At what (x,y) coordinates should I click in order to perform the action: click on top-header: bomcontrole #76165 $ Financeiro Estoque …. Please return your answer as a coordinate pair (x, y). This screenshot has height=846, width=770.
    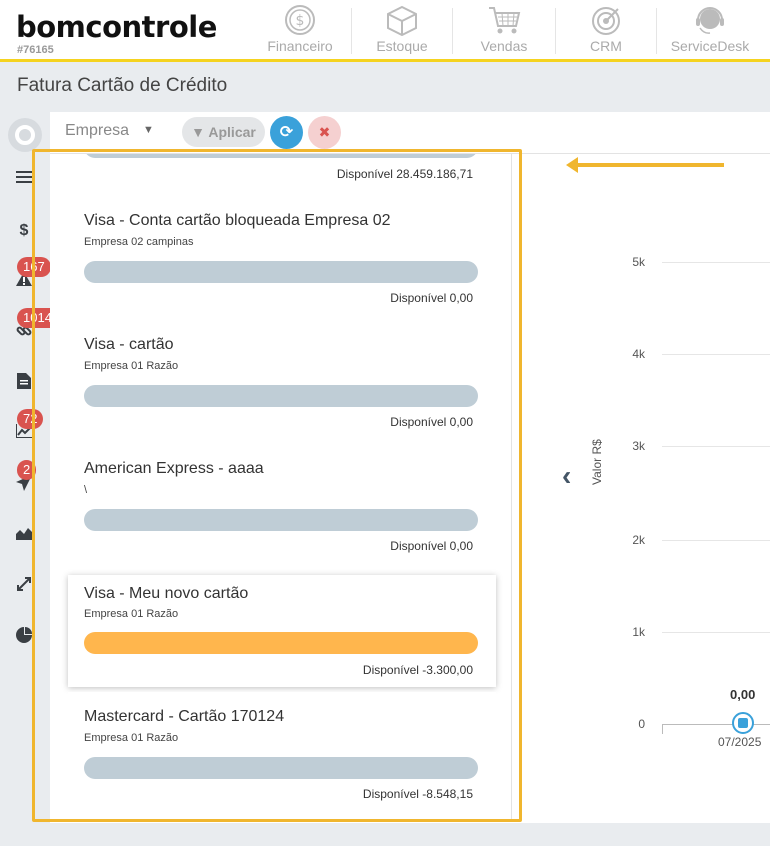
    Looking at the image, I should click on (385, 31).